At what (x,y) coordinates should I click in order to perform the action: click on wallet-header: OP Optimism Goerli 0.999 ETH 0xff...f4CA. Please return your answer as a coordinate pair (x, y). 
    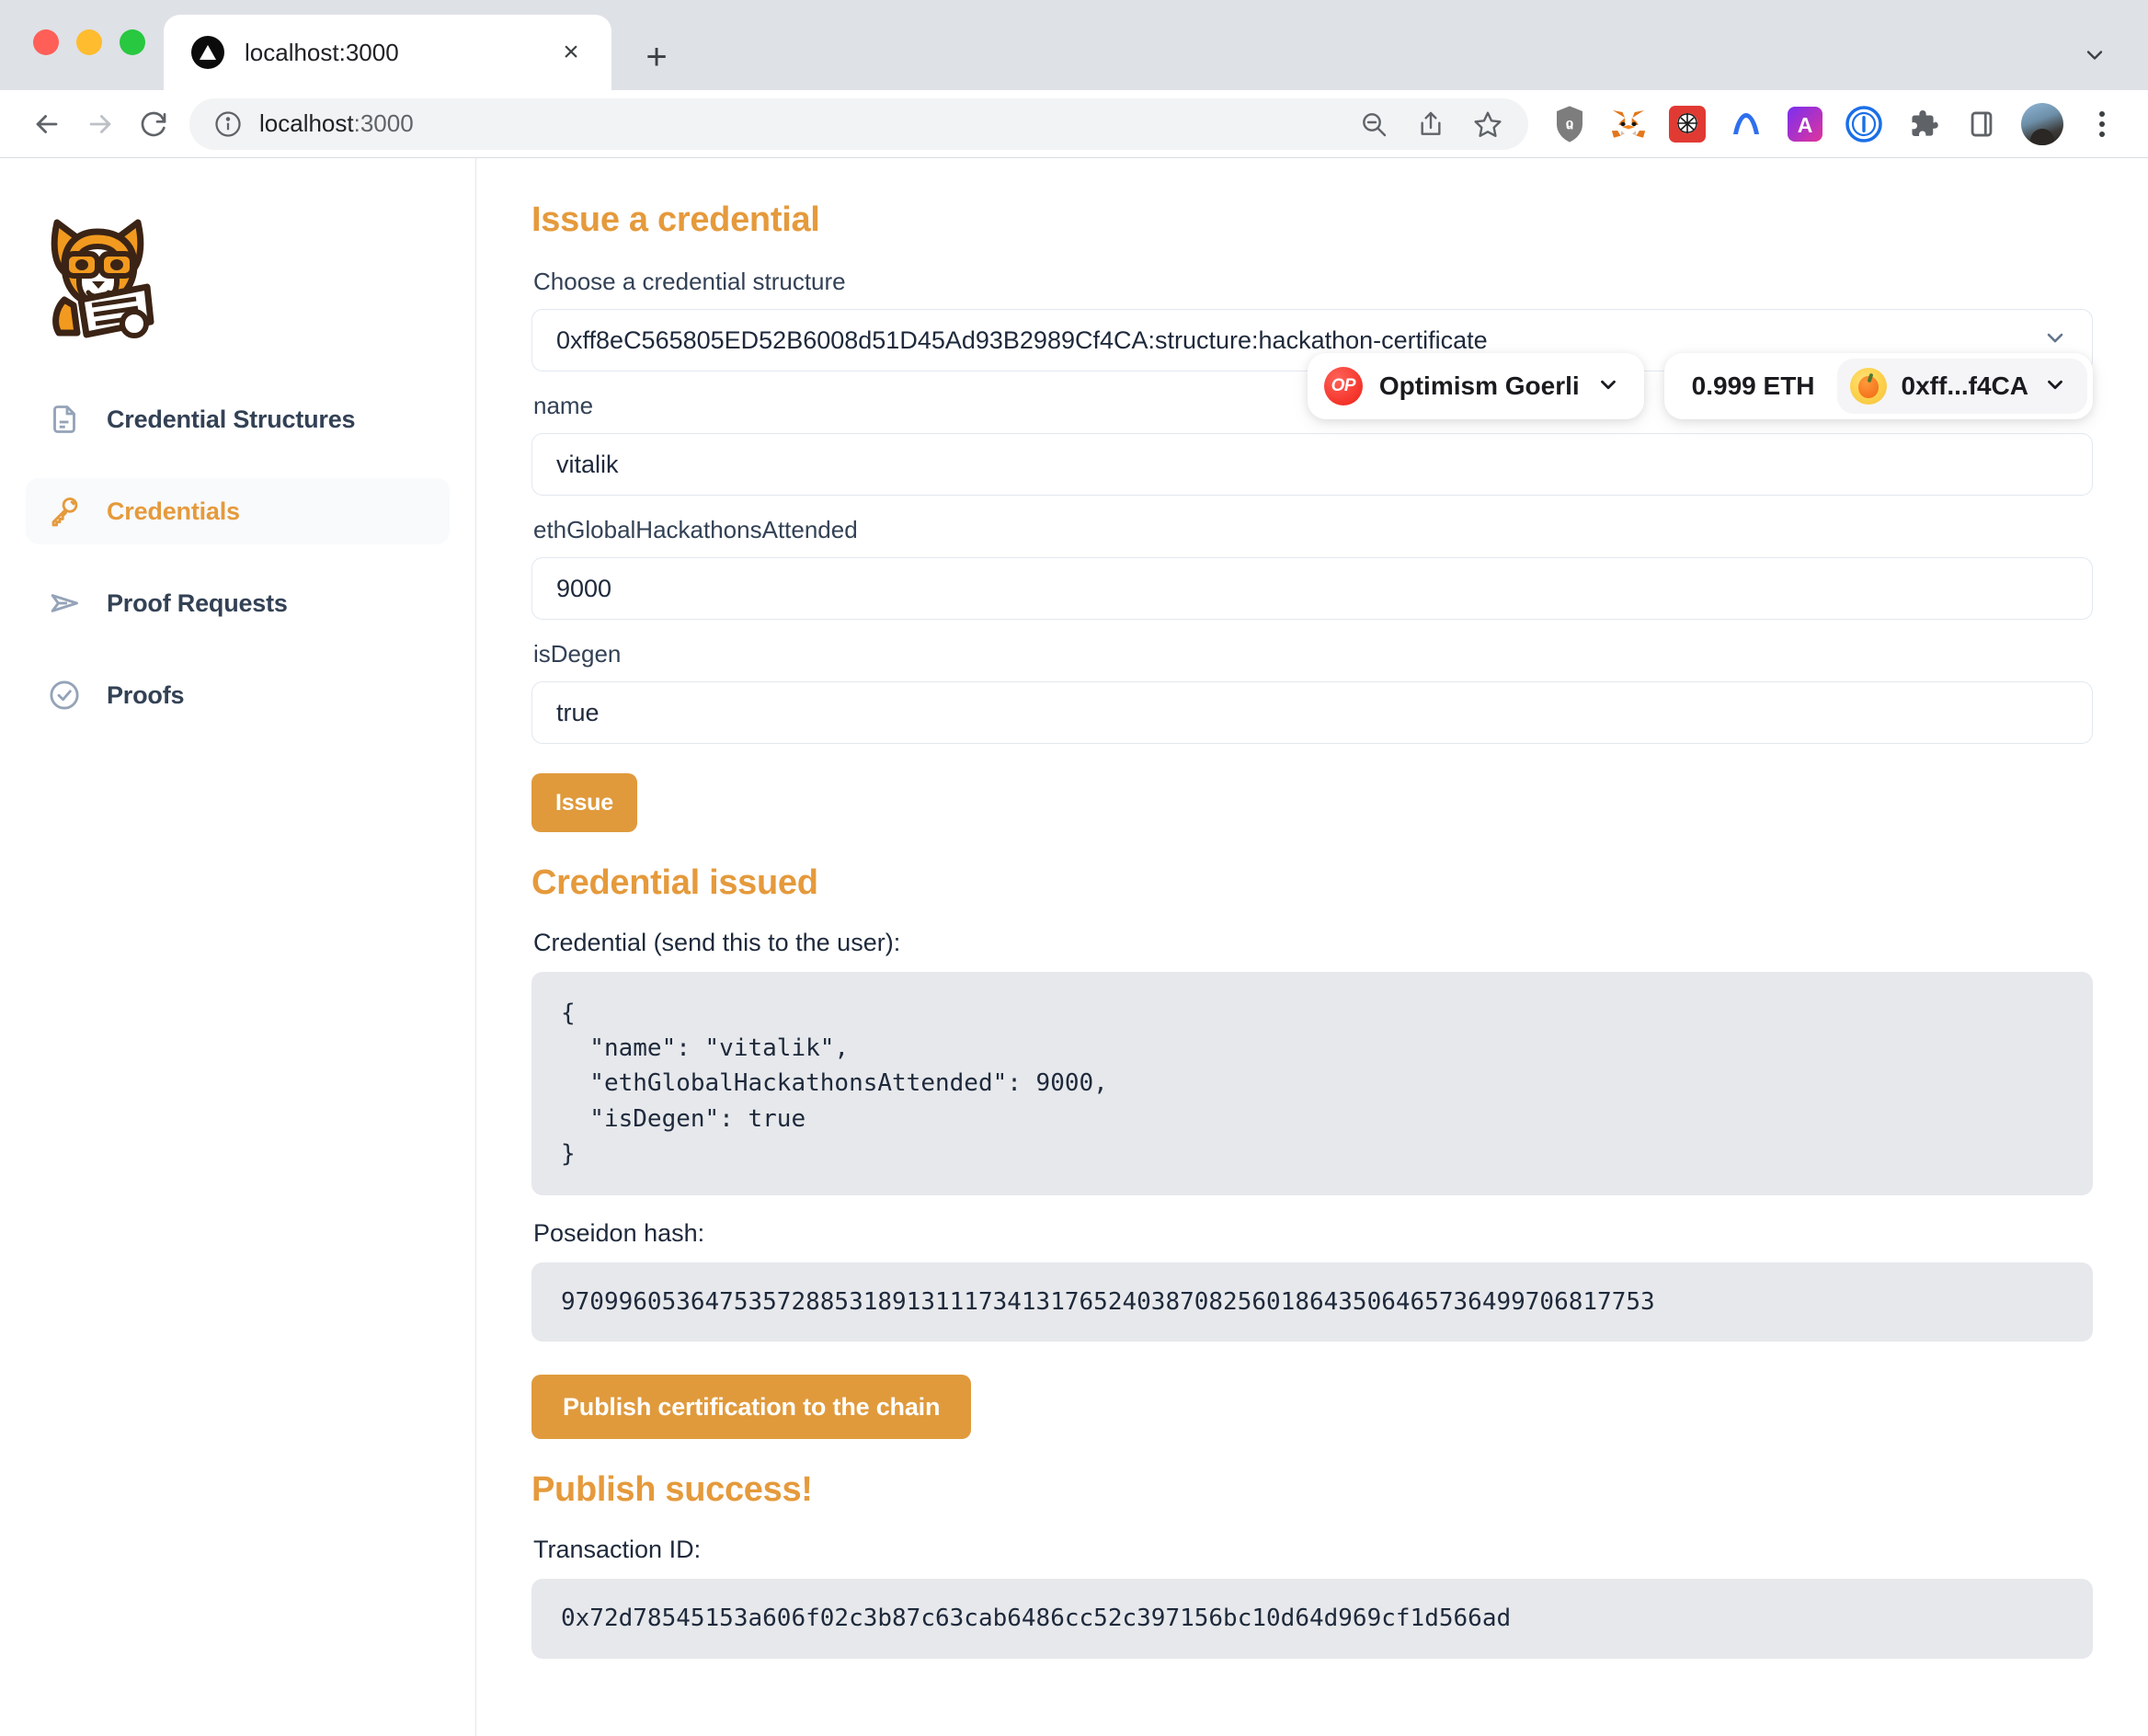
    Looking at the image, I should click on (1700, 386).